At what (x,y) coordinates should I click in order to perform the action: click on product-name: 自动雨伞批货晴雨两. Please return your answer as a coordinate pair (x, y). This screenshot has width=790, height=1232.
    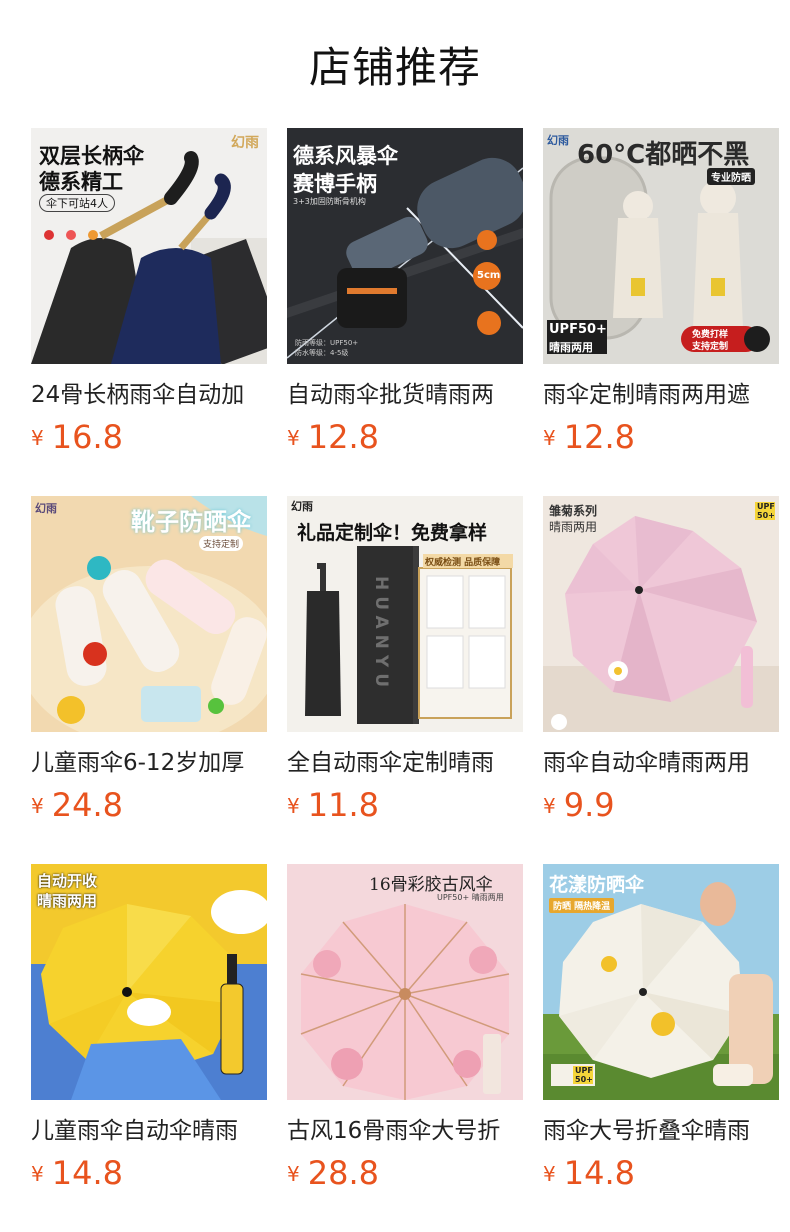
    Looking at the image, I should click on (405, 395).